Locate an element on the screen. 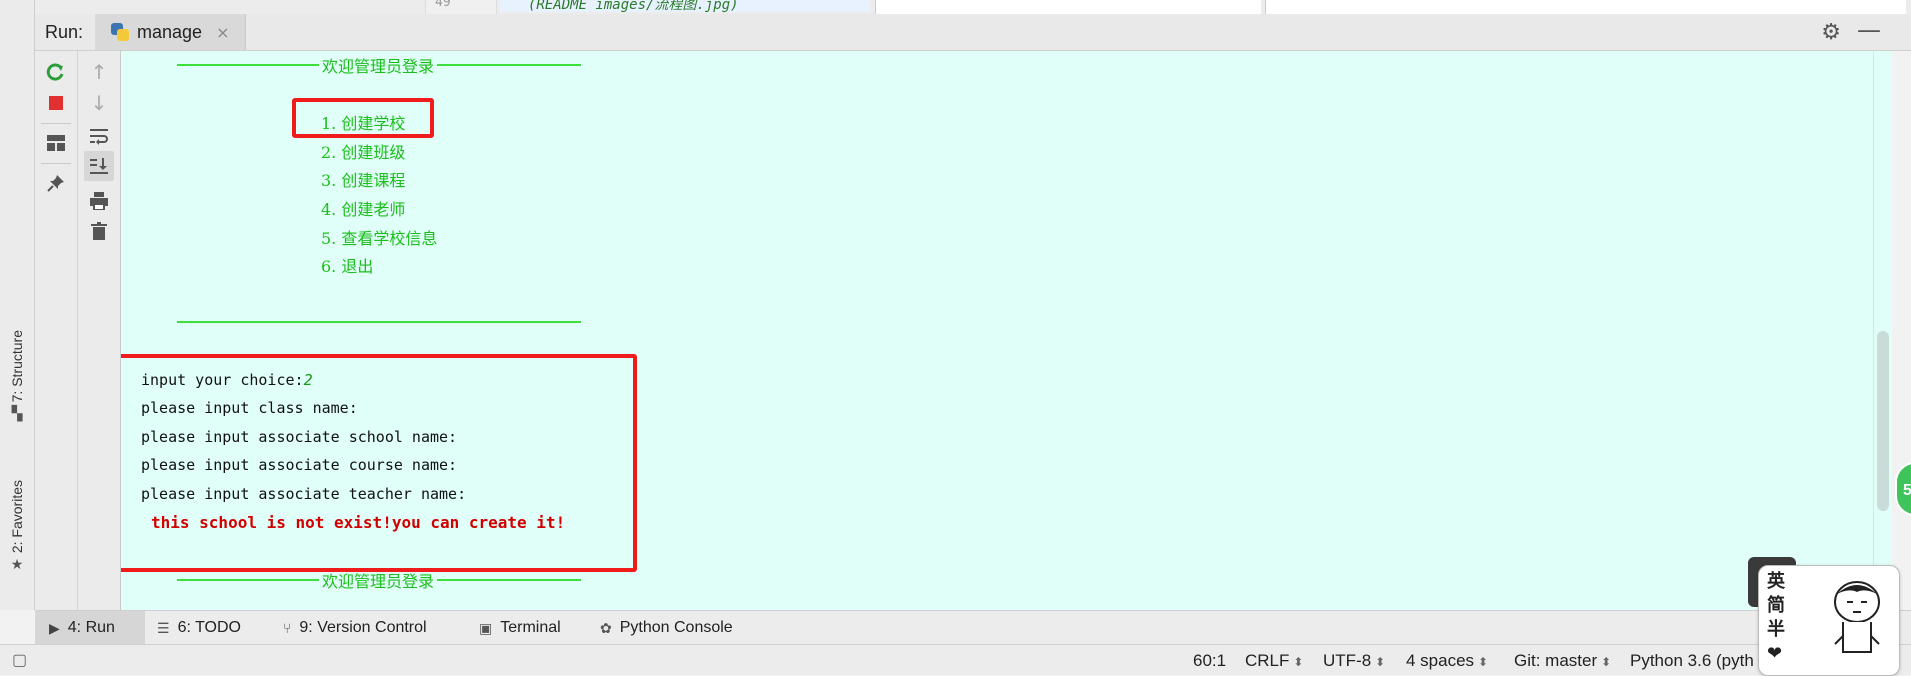 Image resolution: width=1911 pixels, height=676 pixels. editor-right-pane is located at coordinates (1068, 7).